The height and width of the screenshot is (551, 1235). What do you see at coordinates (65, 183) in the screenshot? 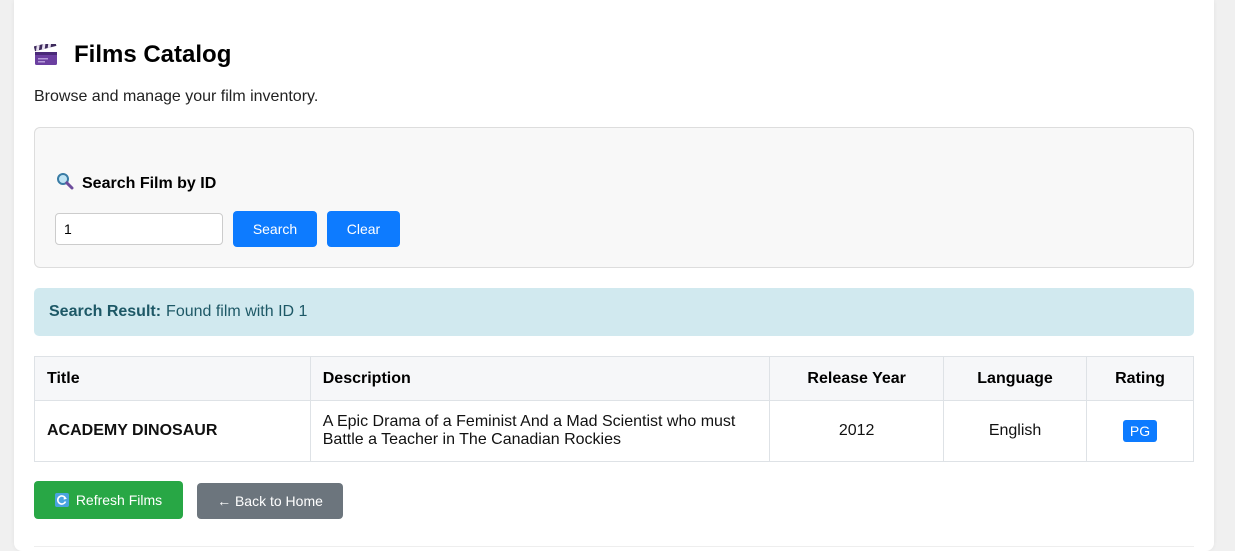
I see `magnifier-icon` at bounding box center [65, 183].